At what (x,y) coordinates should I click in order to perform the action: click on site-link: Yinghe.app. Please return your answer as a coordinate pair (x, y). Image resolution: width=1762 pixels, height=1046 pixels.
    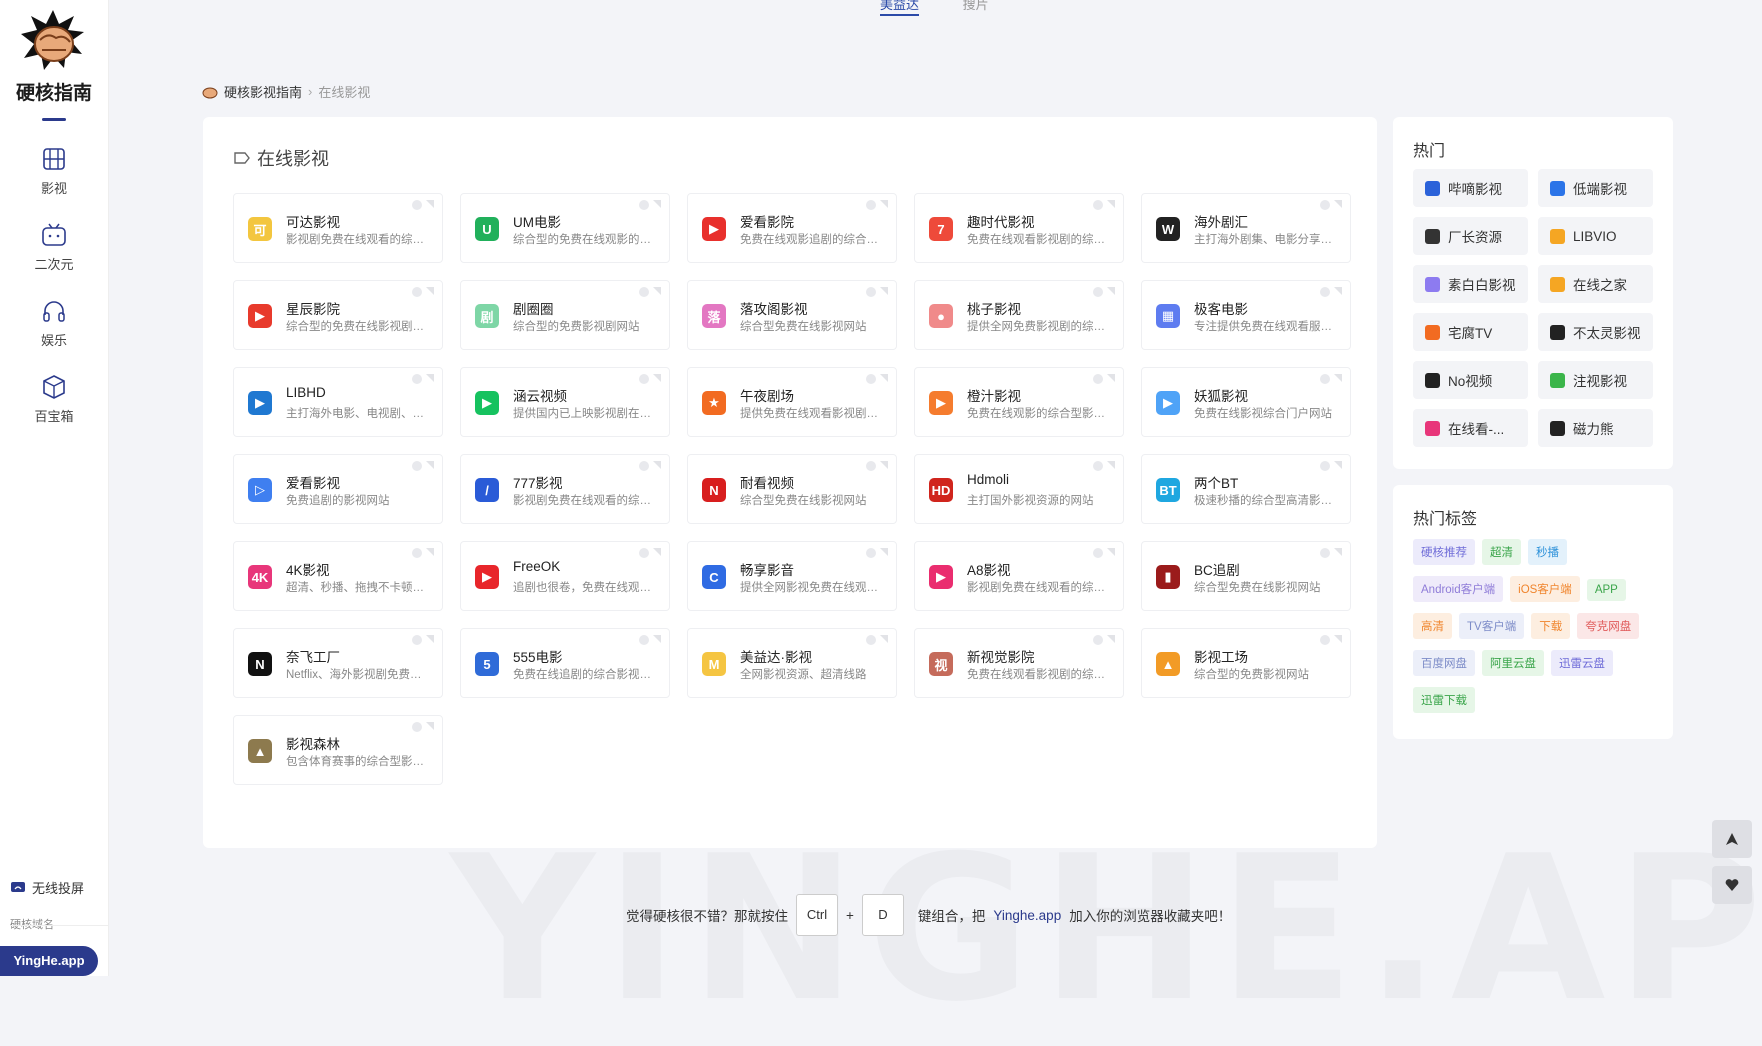
    Looking at the image, I should click on (1027, 915).